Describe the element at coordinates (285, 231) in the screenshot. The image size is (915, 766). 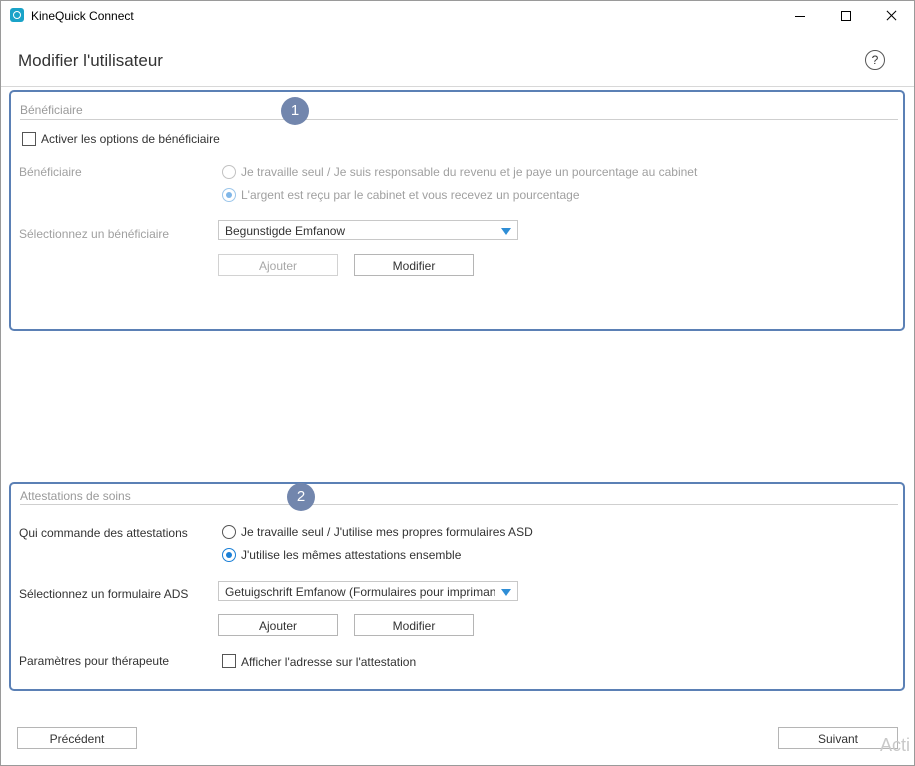
I see `beneficiary-dropdown-value: Begunstigde Emfanow` at that location.